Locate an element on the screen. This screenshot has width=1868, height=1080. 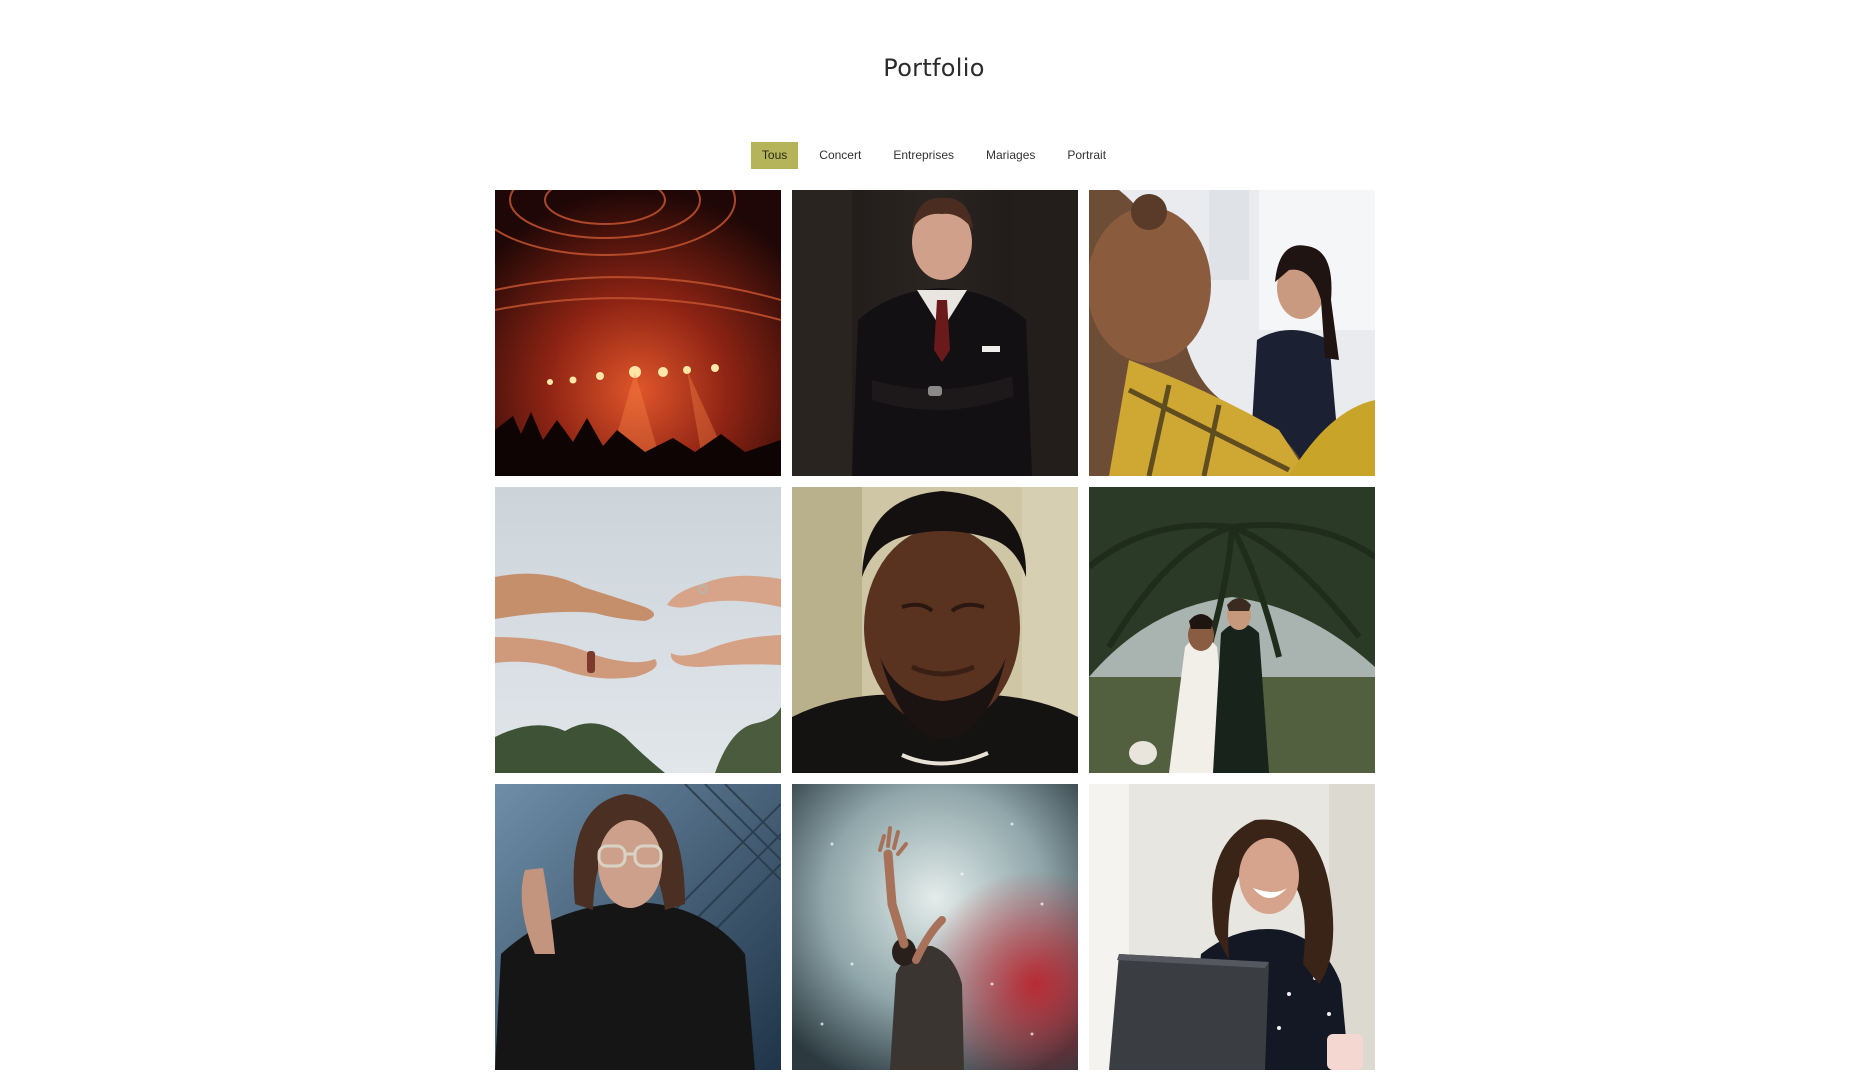
wedding-hands-image is located at coordinates (638, 630).